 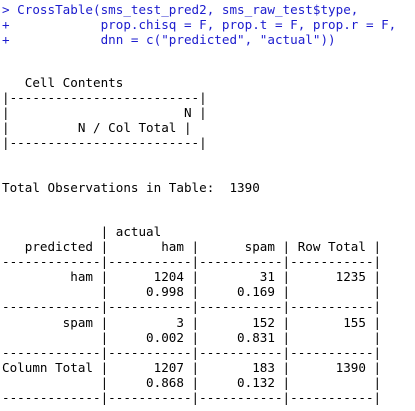 I want to click on table-row-spam-proportions: | 0.002 | 0.831 | |, so click(x=192, y=337).